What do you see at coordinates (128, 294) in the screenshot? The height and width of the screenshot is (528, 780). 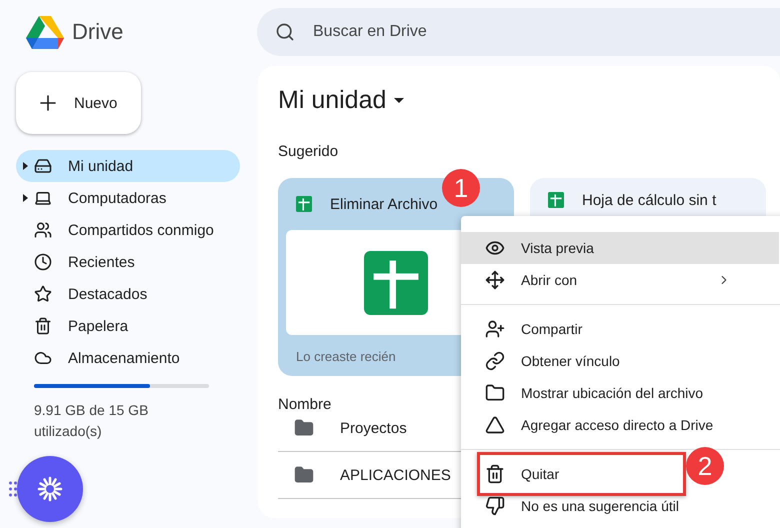 I see `sidebar-item: Destacados` at bounding box center [128, 294].